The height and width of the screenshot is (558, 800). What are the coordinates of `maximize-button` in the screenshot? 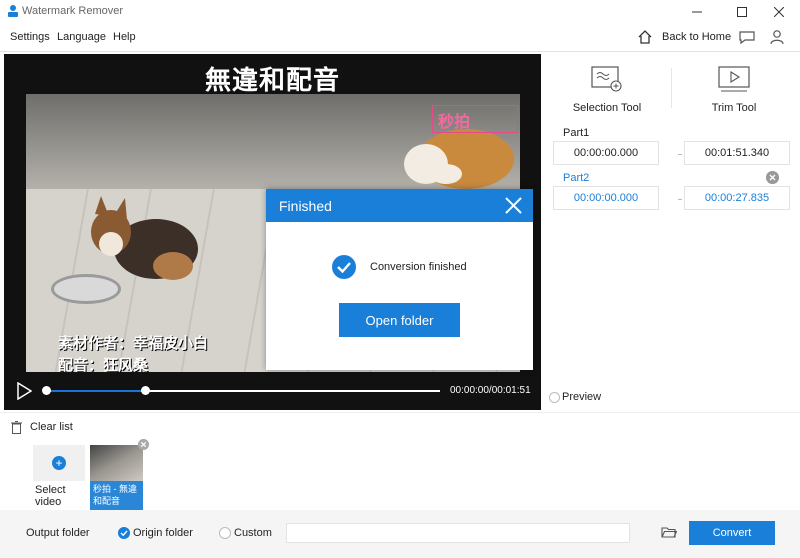 It's located at (742, 12).